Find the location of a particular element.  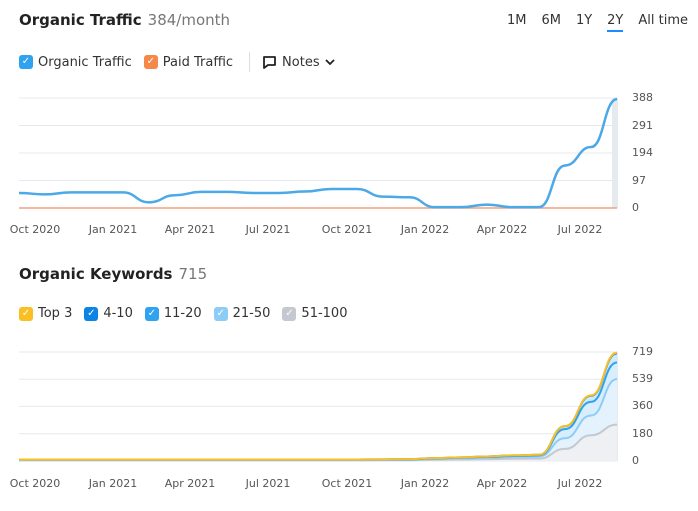

y-tick-label: 97 is located at coordinates (639, 180).